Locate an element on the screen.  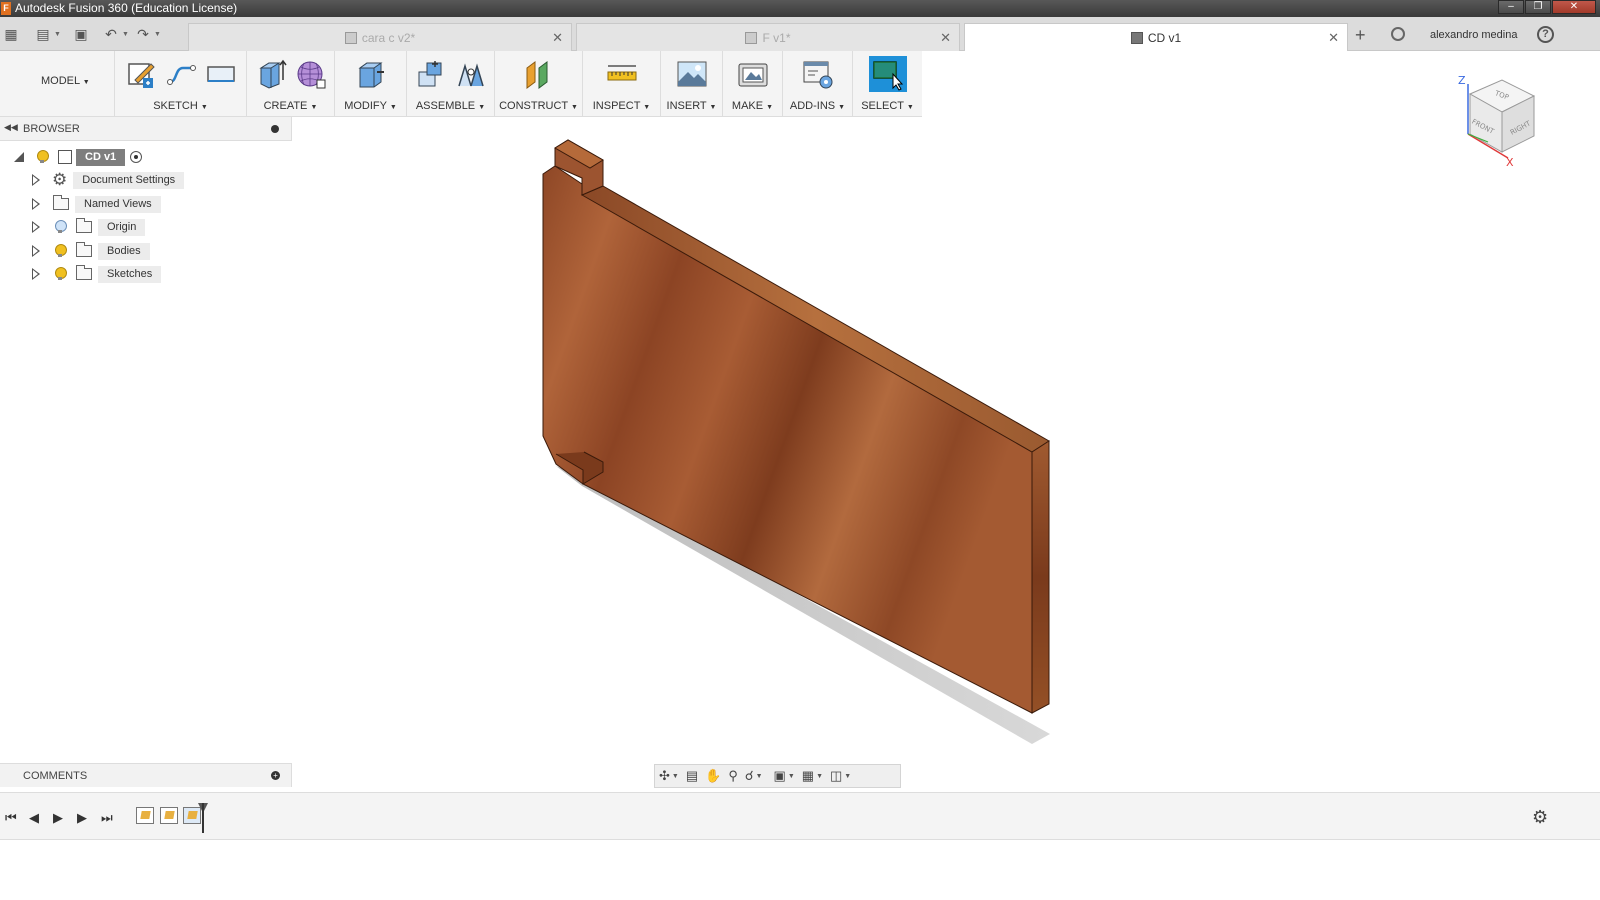
viewcube: TOP FRONT RIGHT Z X is located at coordinates (1503, 122).